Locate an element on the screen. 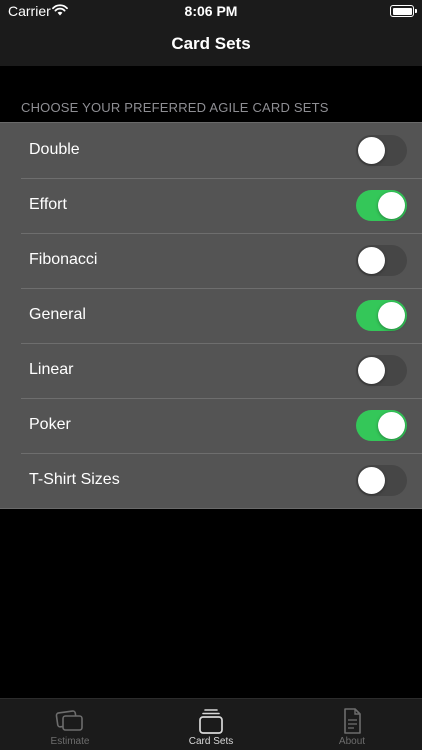 This screenshot has width=422, height=750. linear-toggle is located at coordinates (381, 370).